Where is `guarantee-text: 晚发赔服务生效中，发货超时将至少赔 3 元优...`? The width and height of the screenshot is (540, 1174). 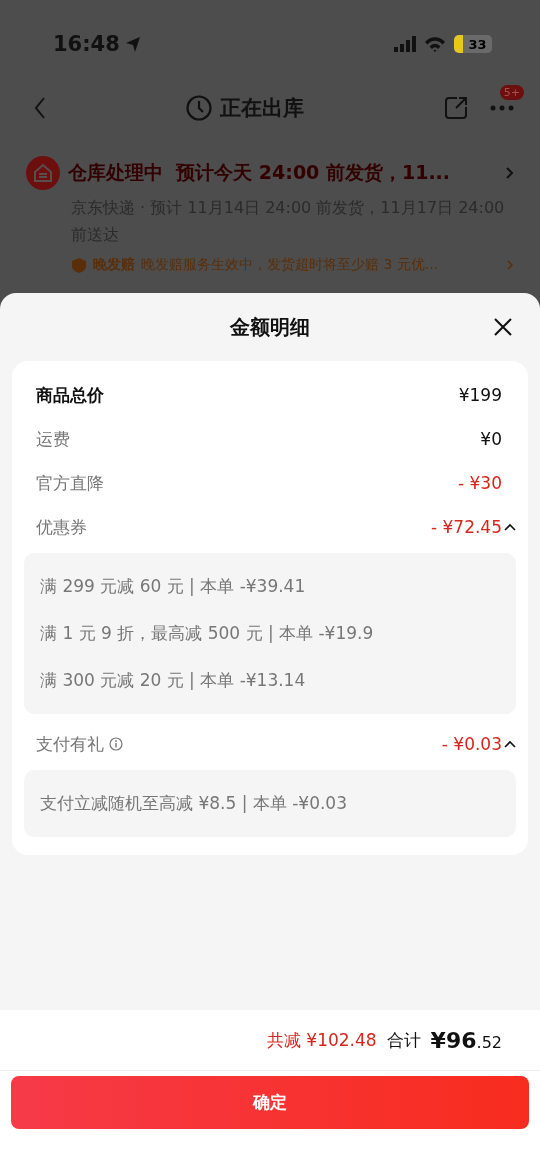 guarantee-text: 晚发赔服务生效中，发货超时将至少赔 3 元优... is located at coordinates (321, 265).